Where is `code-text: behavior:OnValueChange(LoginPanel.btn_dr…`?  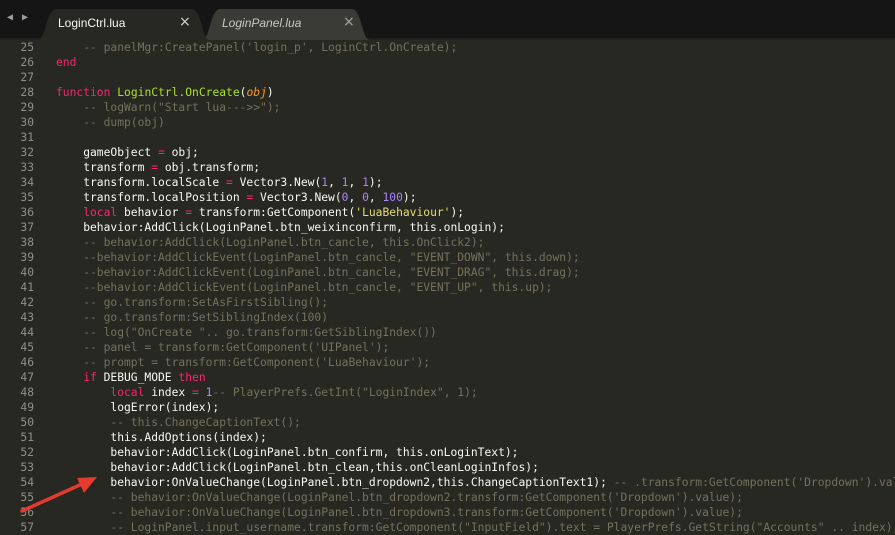 code-text: behavior:OnValueChange(LoginPanel.btn_dr… is located at coordinates (502, 482).